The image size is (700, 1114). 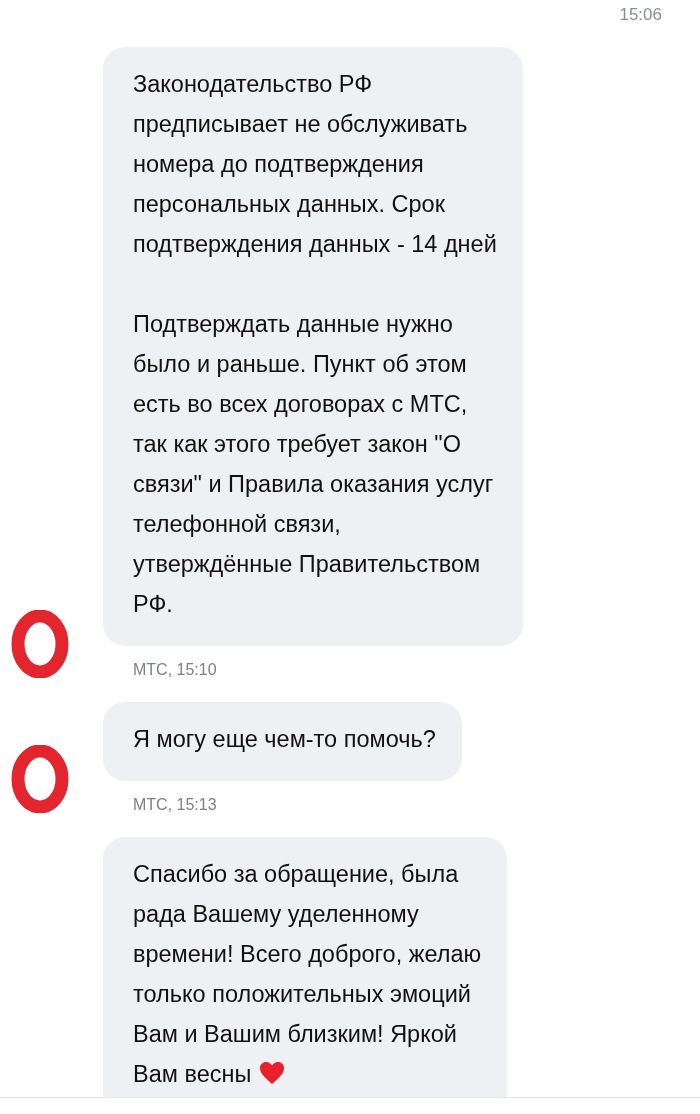 What do you see at coordinates (272, 1073) in the screenshot?
I see `heart-icon` at bounding box center [272, 1073].